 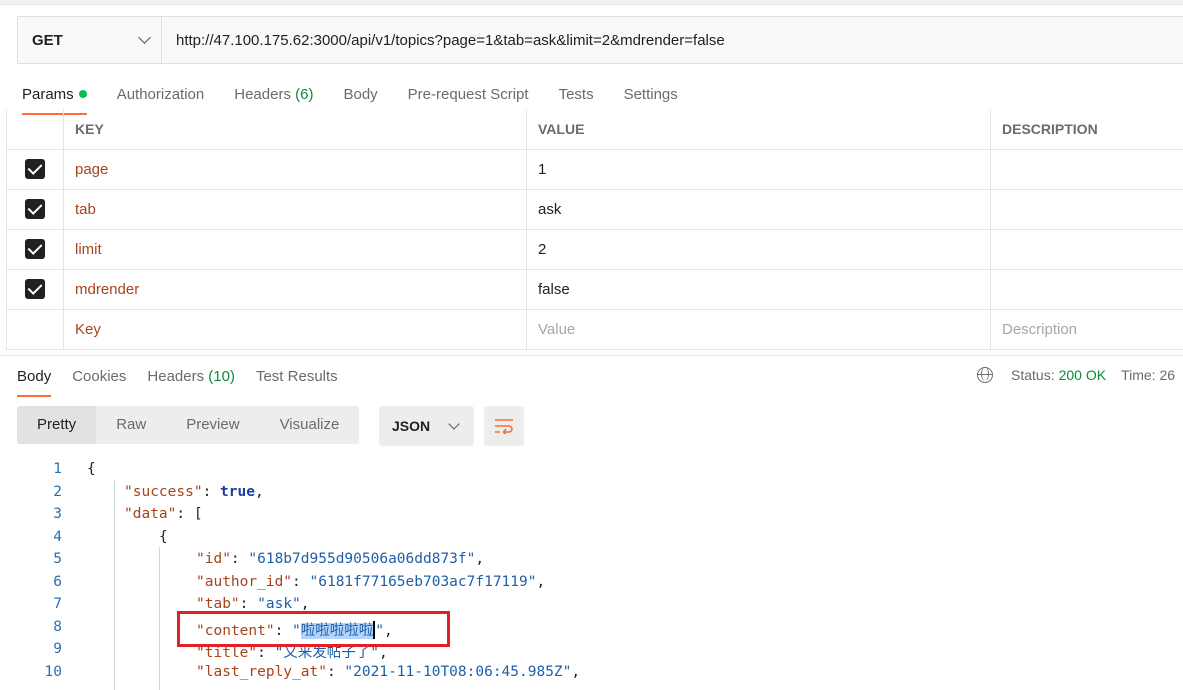 I want to click on code-line: "author_id": "6181f77165eb703ac7f17119",, so click(x=370, y=582).